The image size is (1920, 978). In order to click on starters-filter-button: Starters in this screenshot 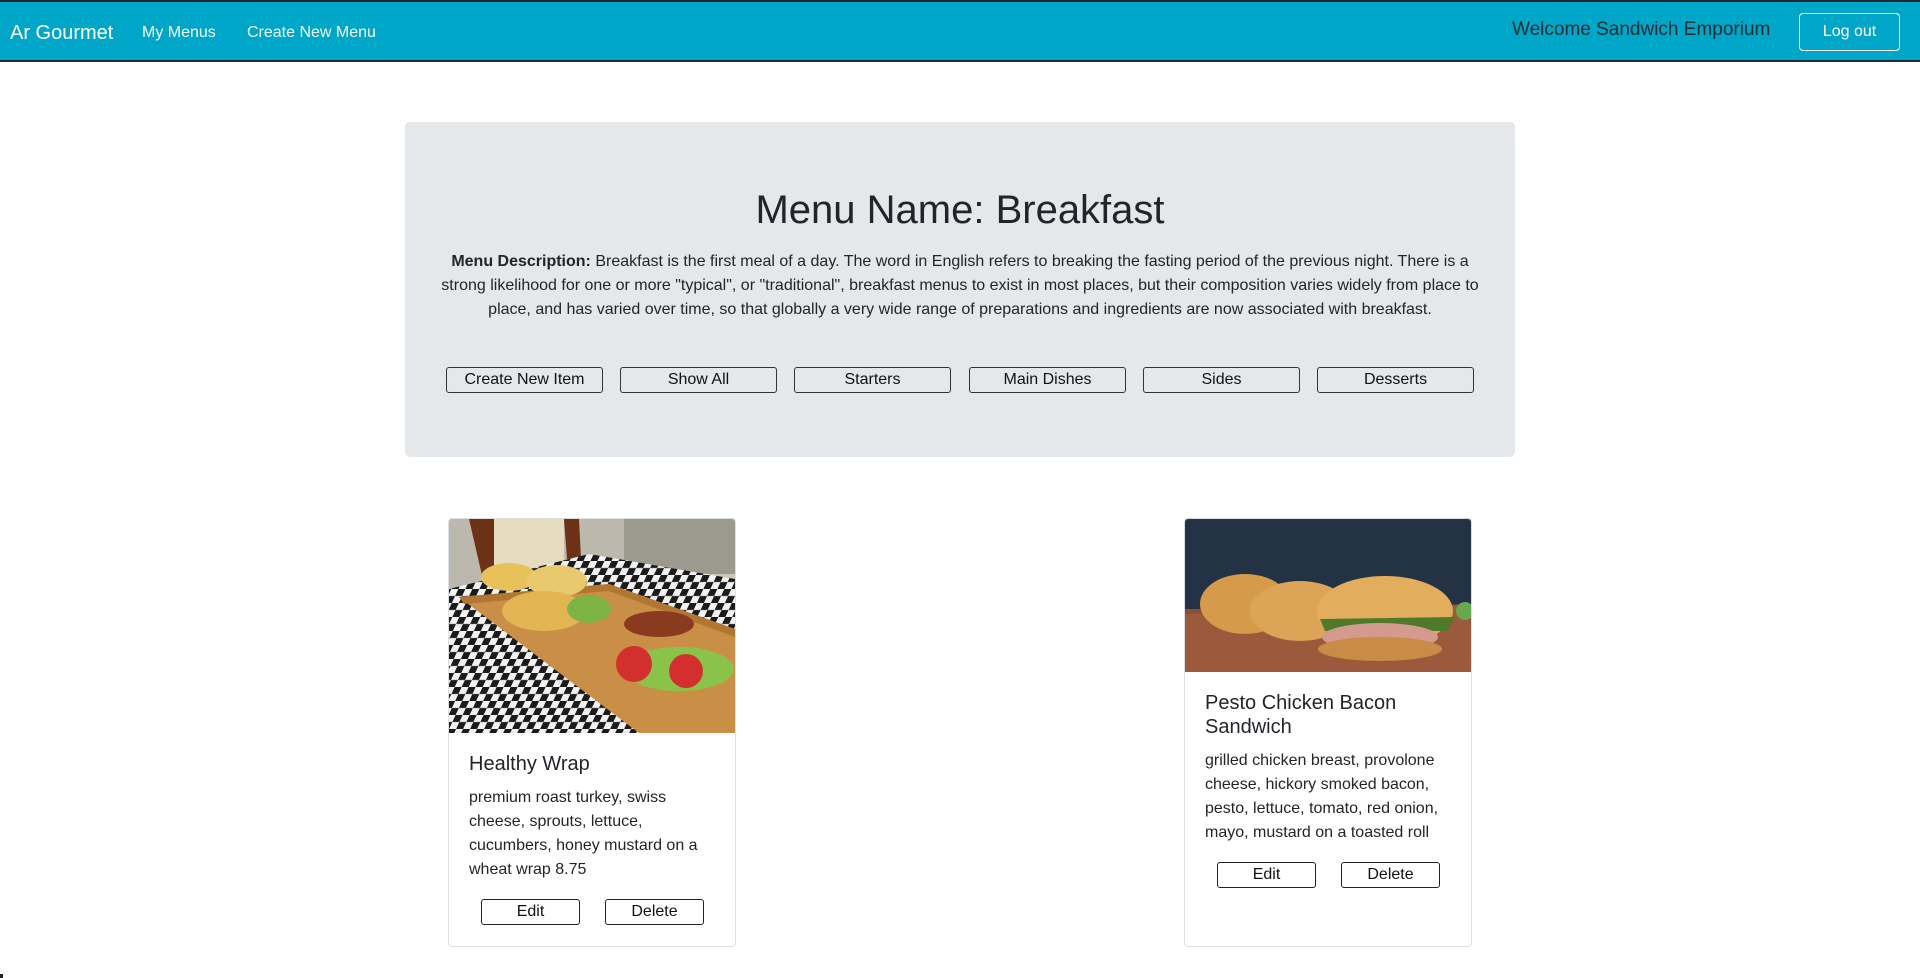, I will do `click(872, 380)`.